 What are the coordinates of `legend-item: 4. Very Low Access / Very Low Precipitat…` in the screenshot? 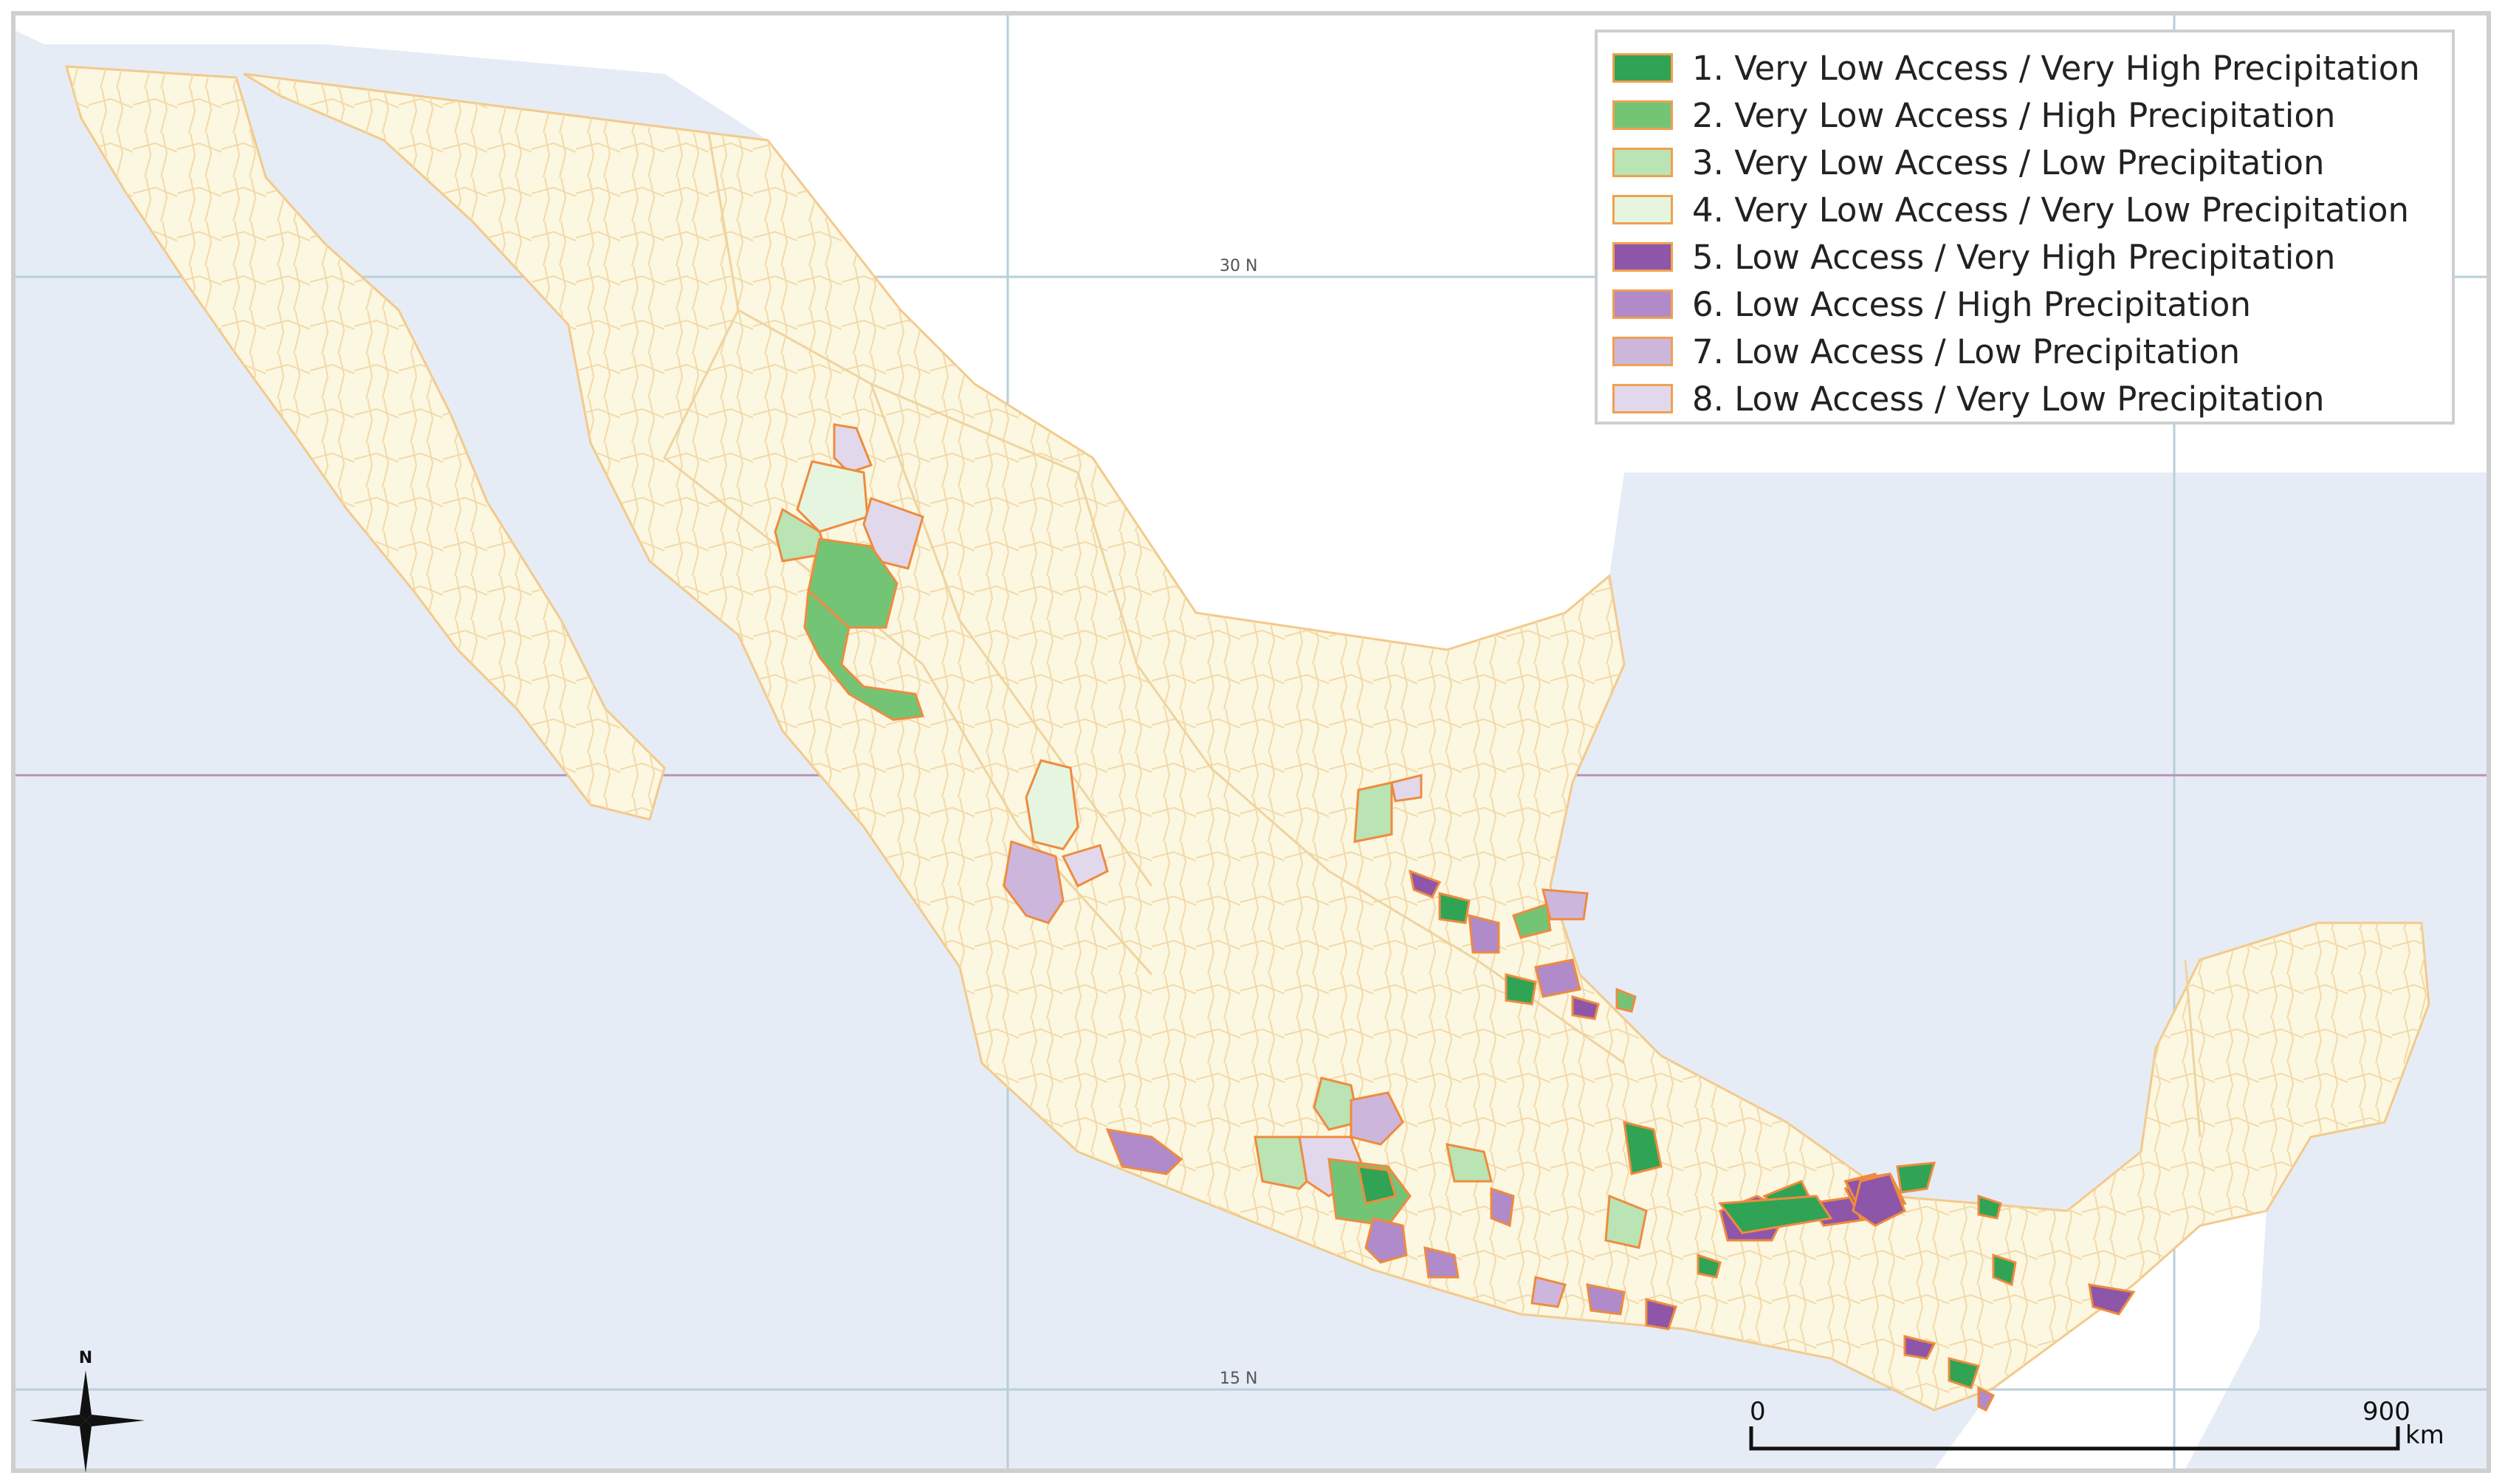 It's located at (2024, 209).